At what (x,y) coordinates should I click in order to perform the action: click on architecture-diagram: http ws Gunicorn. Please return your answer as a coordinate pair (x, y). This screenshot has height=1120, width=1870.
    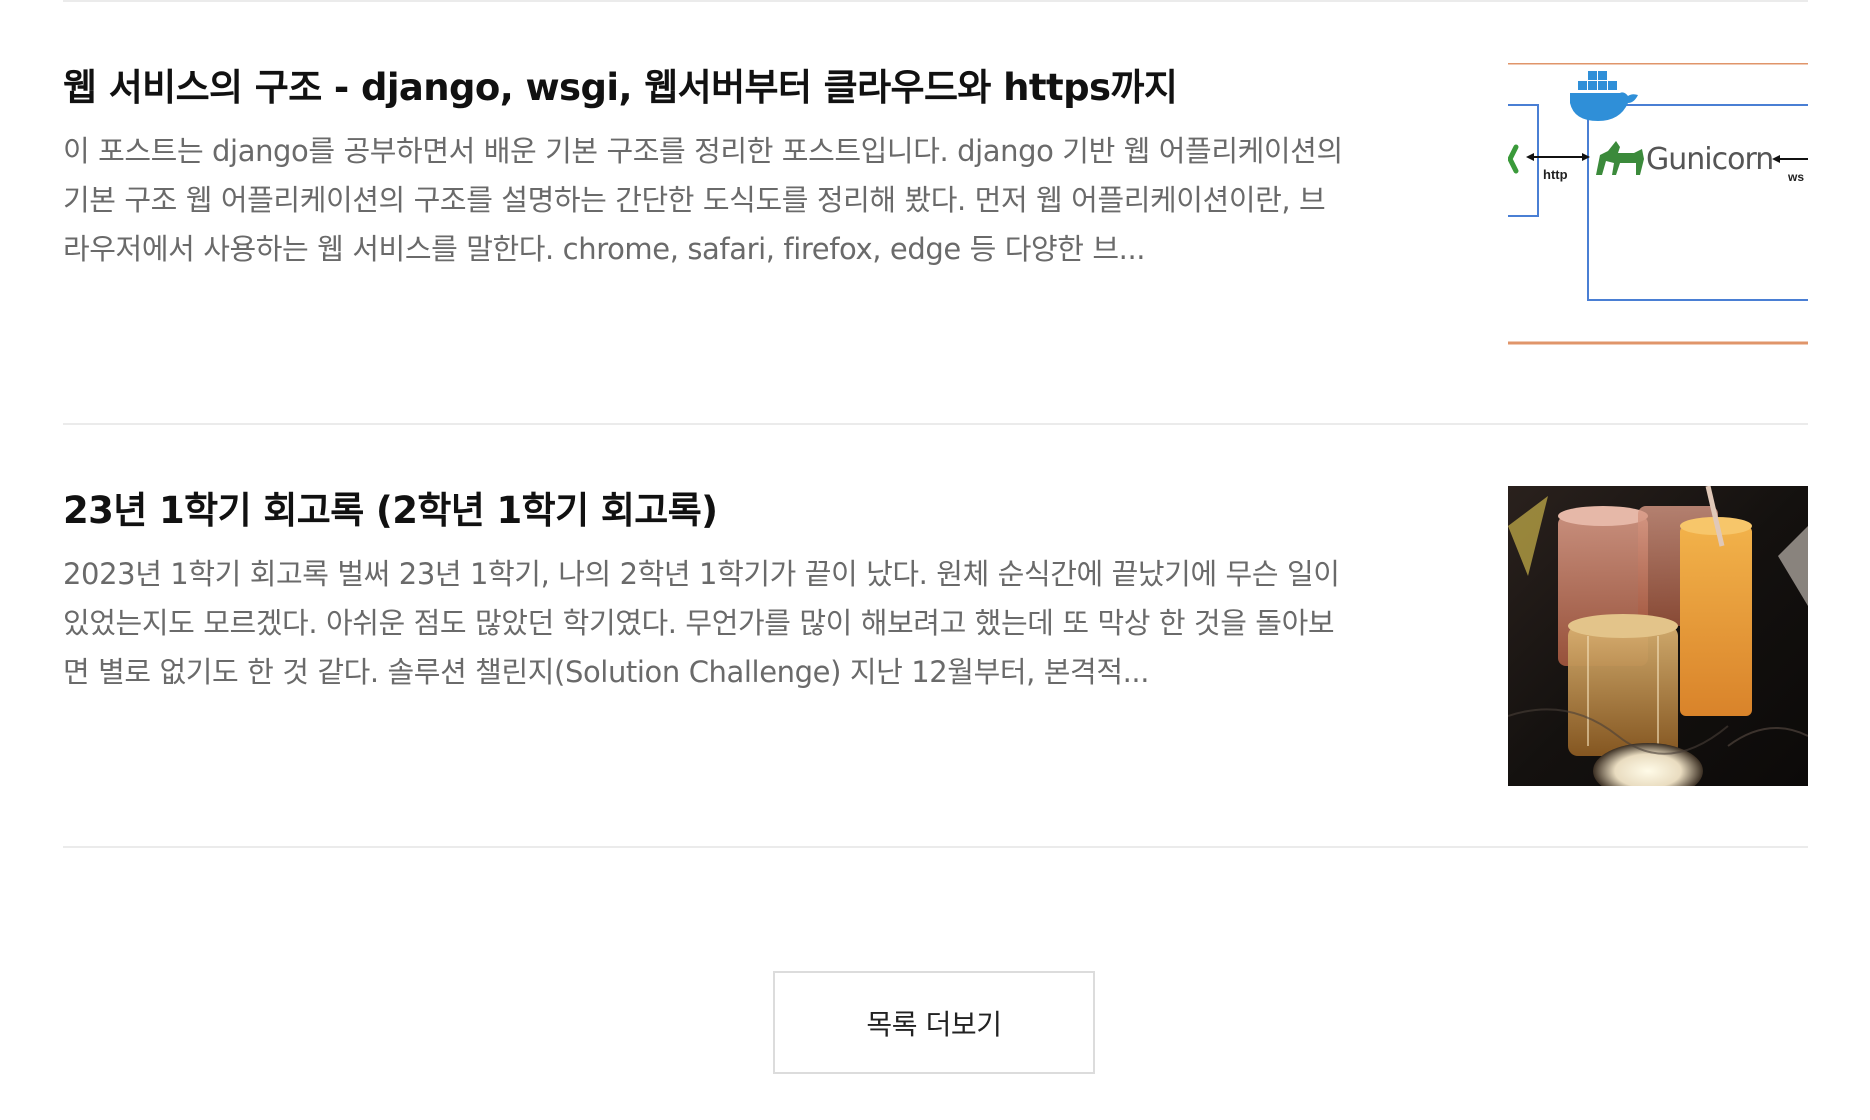
    Looking at the image, I should click on (1658, 213).